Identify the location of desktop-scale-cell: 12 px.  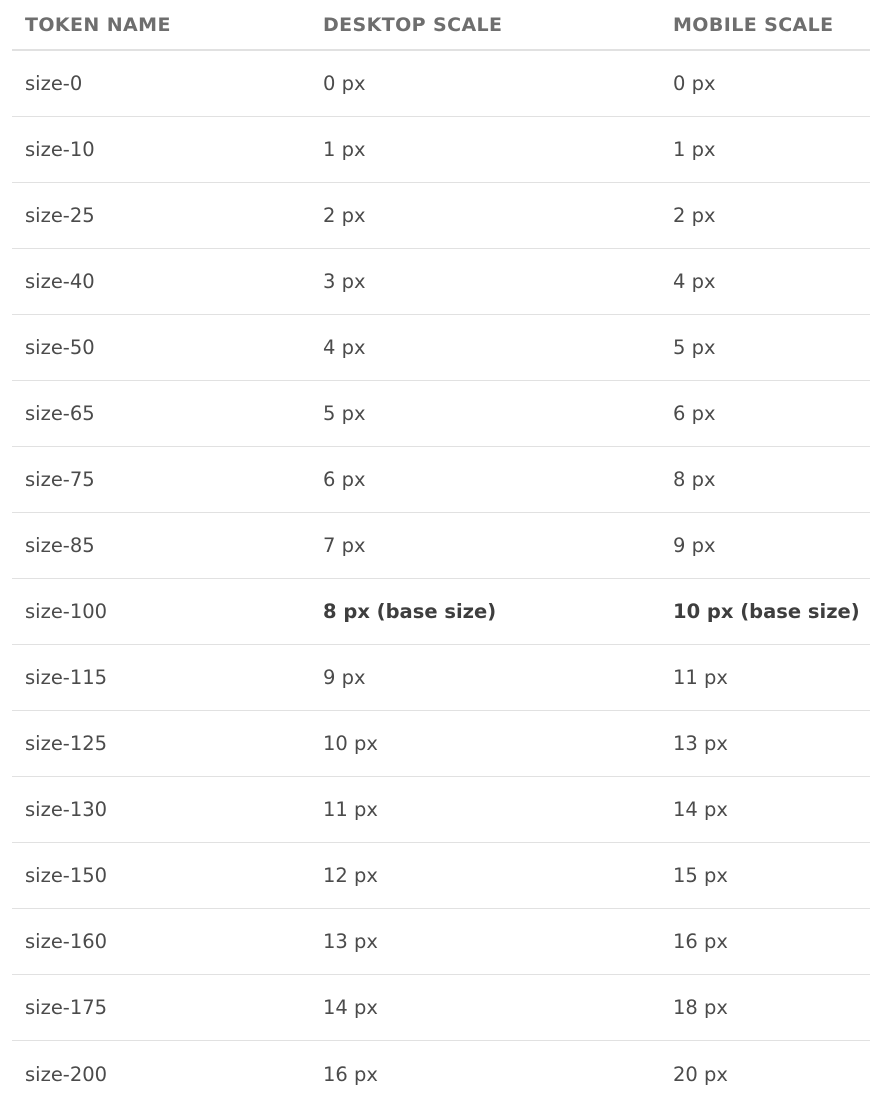
(350, 875).